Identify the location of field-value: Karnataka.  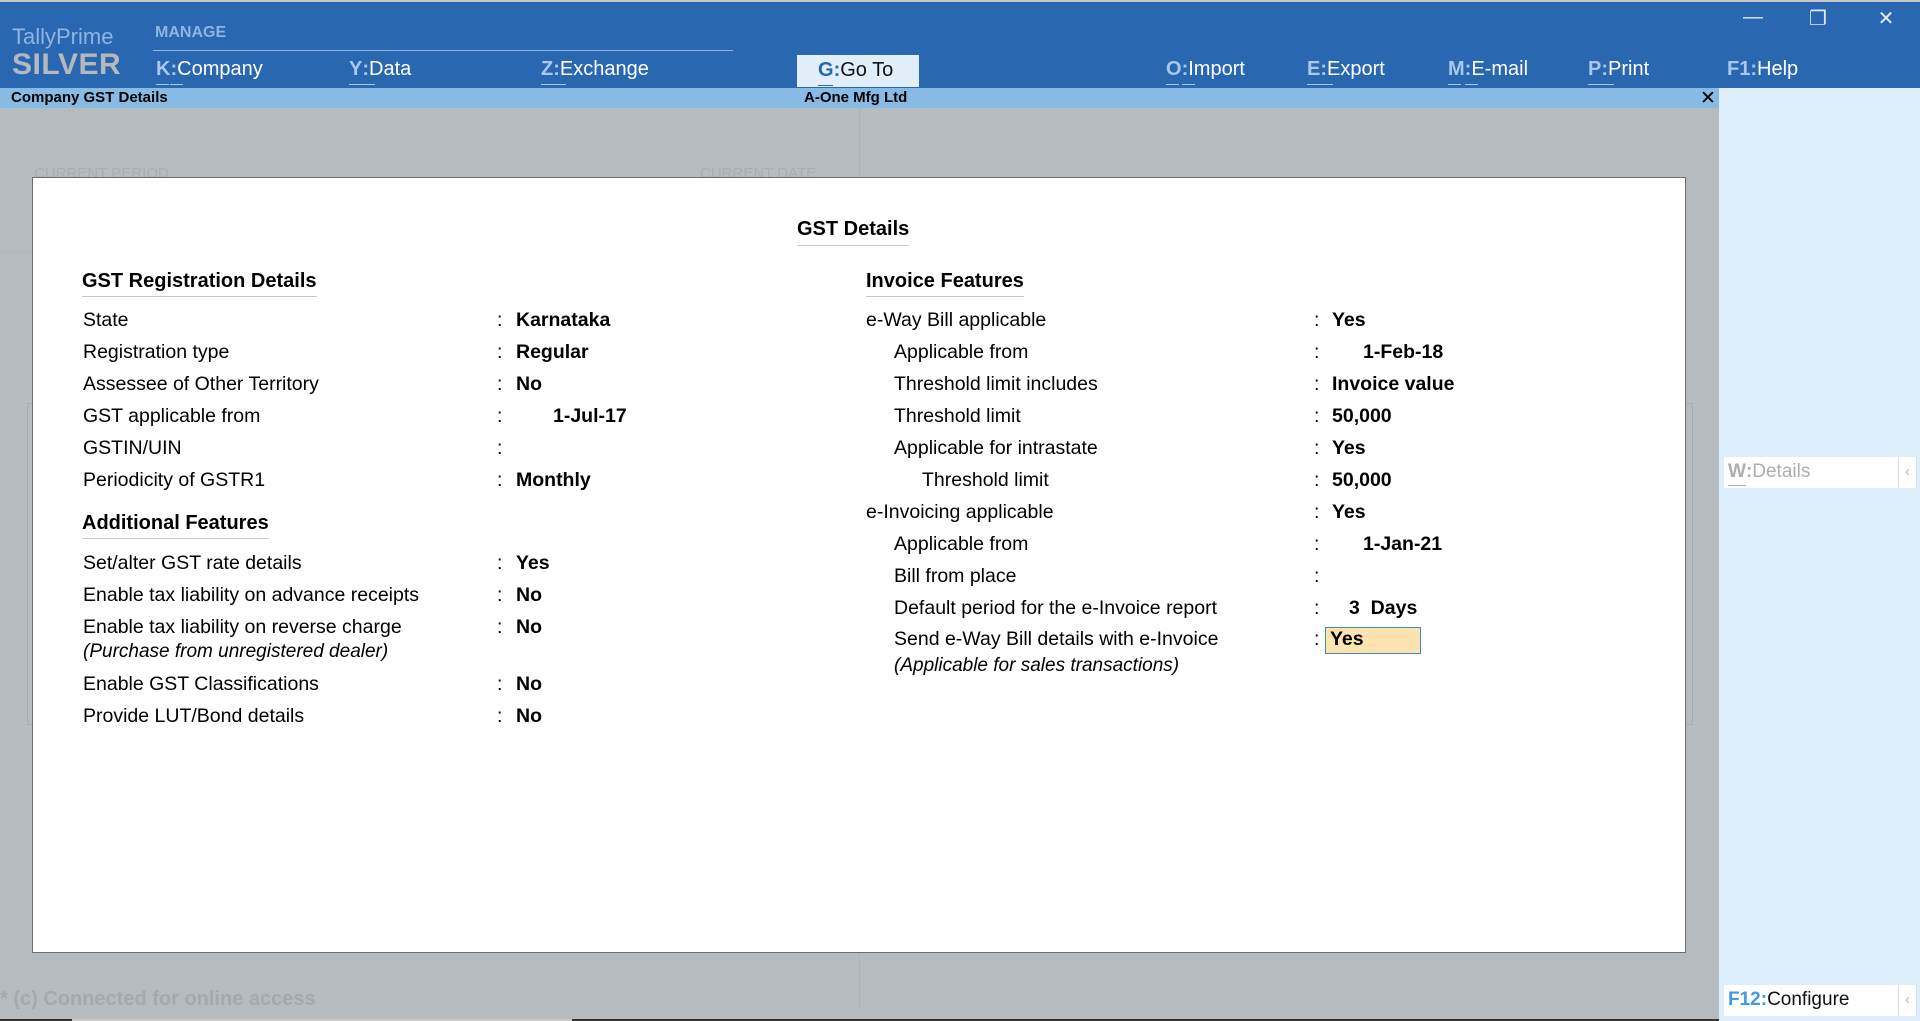
(563, 320).